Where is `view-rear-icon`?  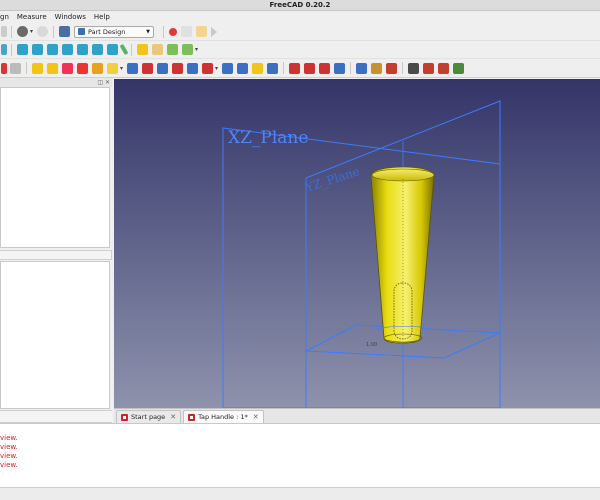 view-rear-icon is located at coordinates (82, 49).